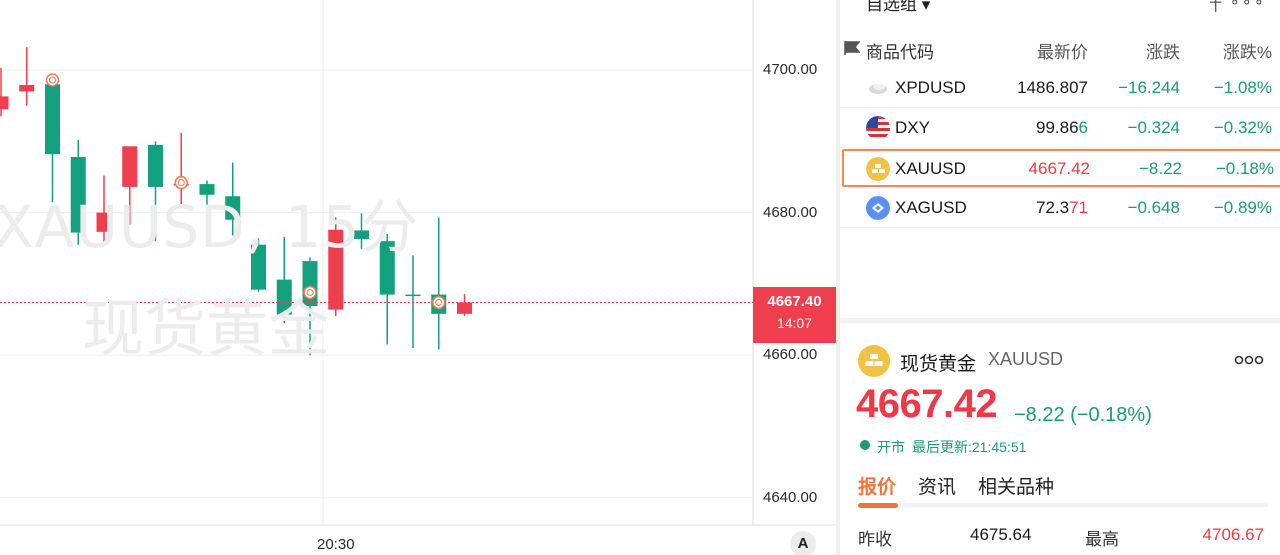 Image resolution: width=1280 pixels, height=555 pixels. What do you see at coordinates (1242, 207) in the screenshot?
I see `row-change-pct: −0.89%` at bounding box center [1242, 207].